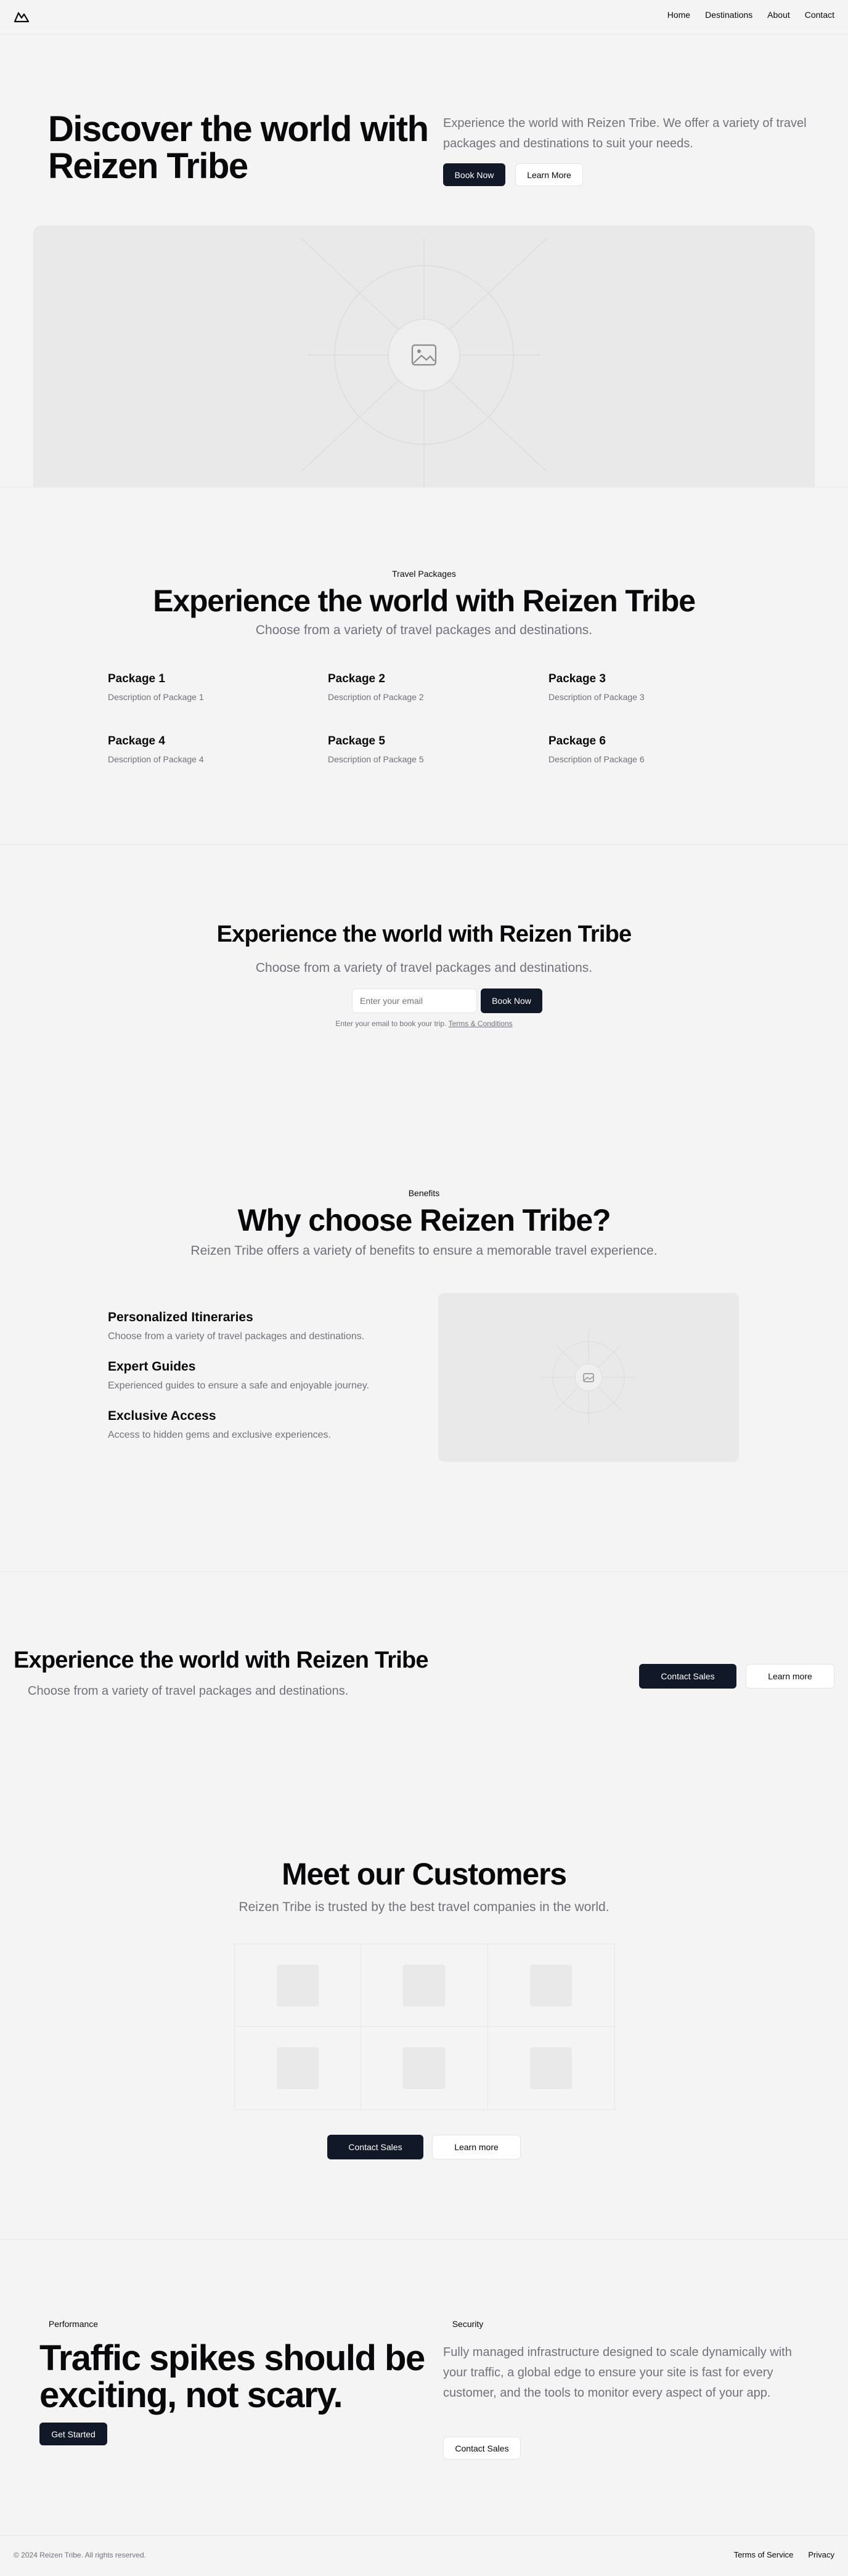 The height and width of the screenshot is (2576, 848). Describe the element at coordinates (375, 2147) in the screenshot. I see `customers-contact-sales-button: Contact Sales` at that location.